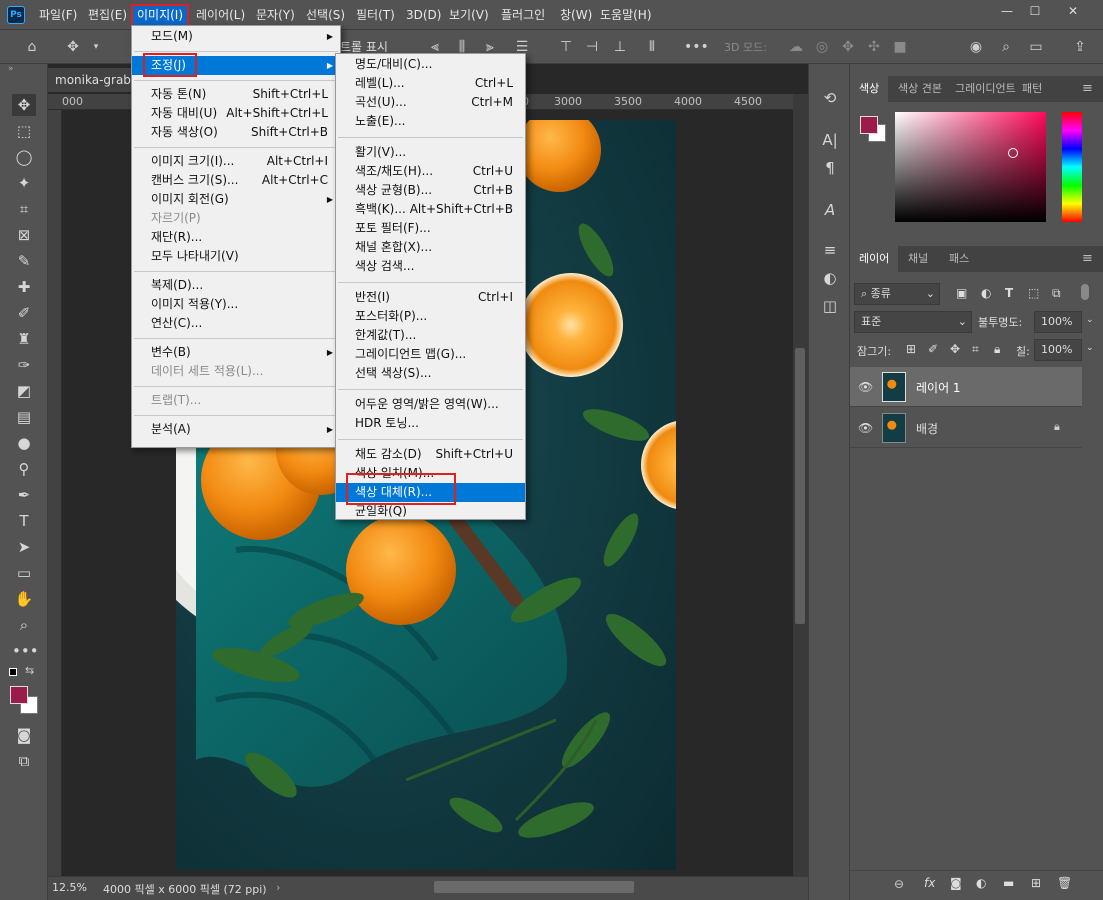 The image size is (1103, 900). Describe the element at coordinates (929, 883) in the screenshot. I see `fx-icon: fx` at that location.